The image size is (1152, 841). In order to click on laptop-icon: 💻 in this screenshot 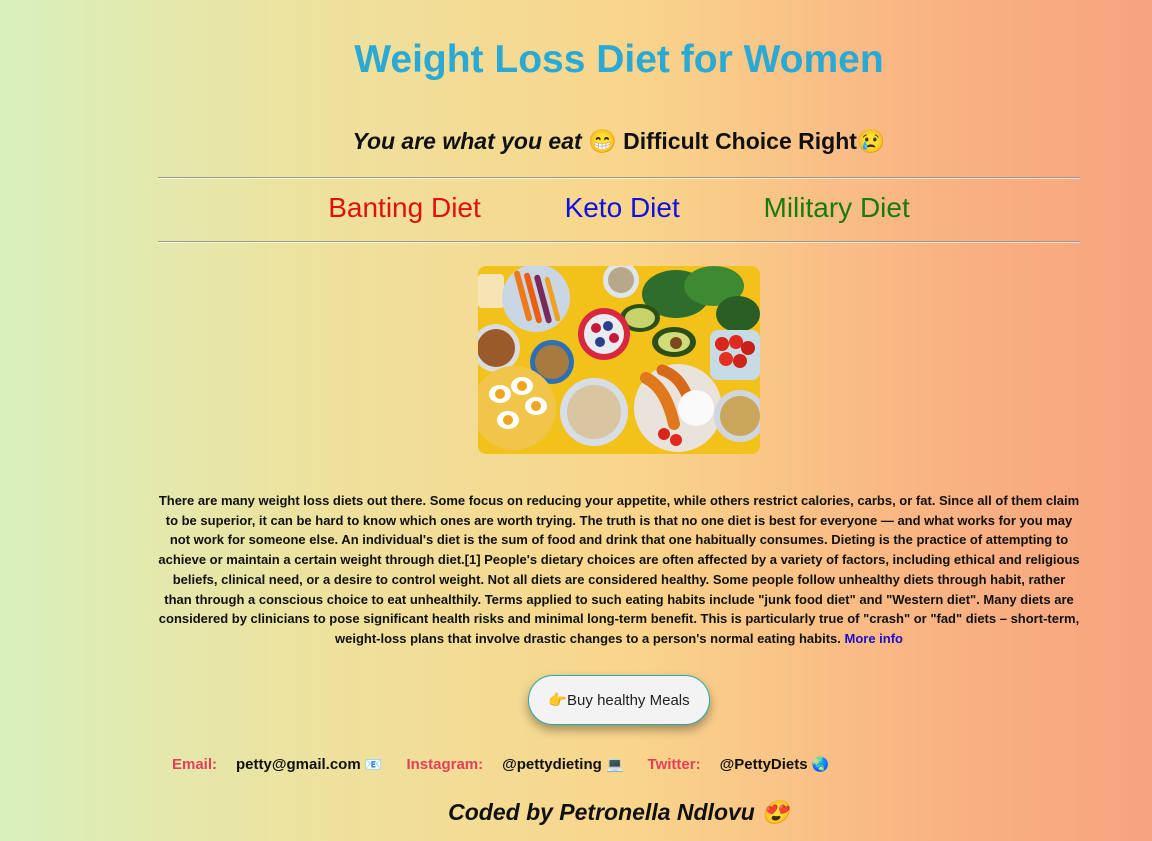, I will do `click(614, 764)`.